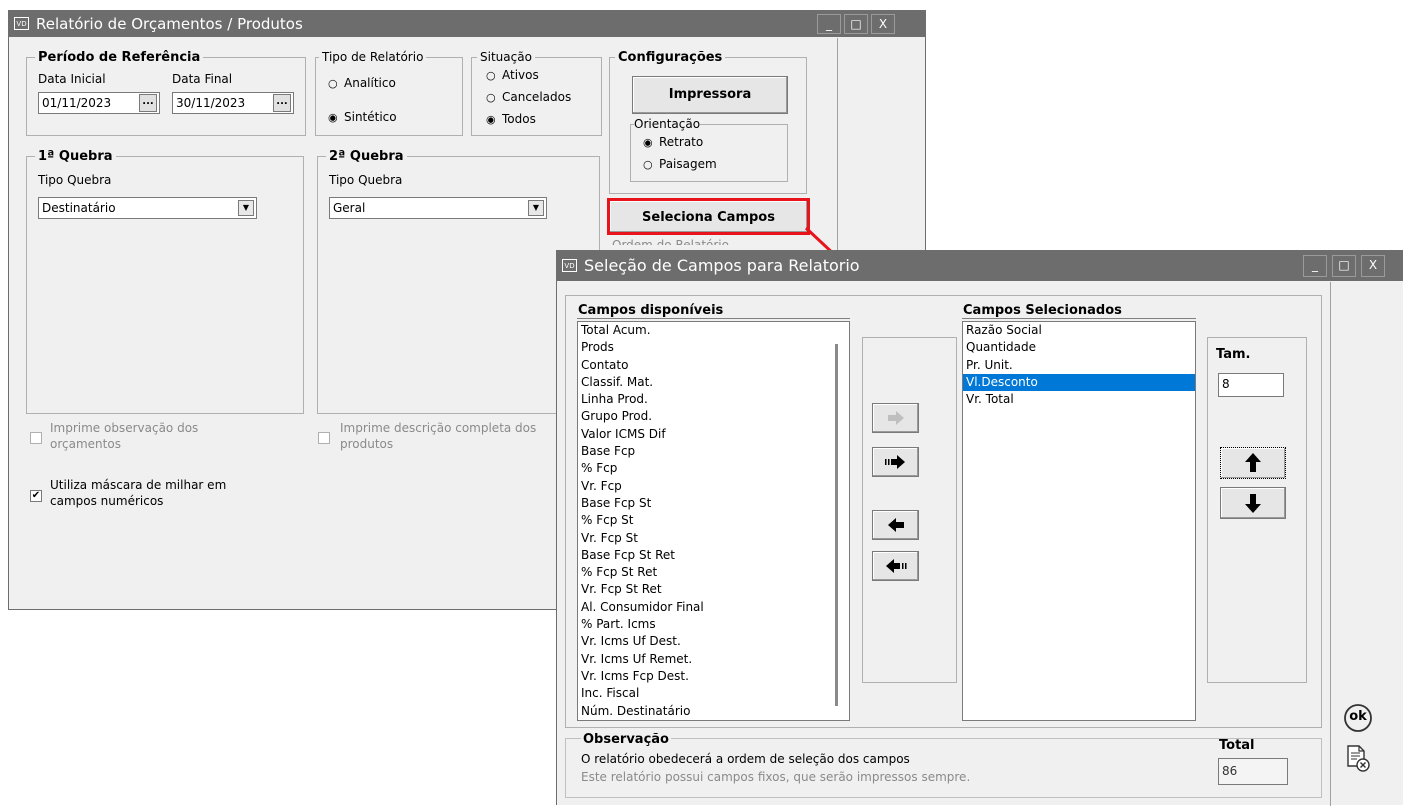 The width and height of the screenshot is (1403, 806). Describe the element at coordinates (713, 486) in the screenshot. I see `list-item: Vr. Fcp` at that location.